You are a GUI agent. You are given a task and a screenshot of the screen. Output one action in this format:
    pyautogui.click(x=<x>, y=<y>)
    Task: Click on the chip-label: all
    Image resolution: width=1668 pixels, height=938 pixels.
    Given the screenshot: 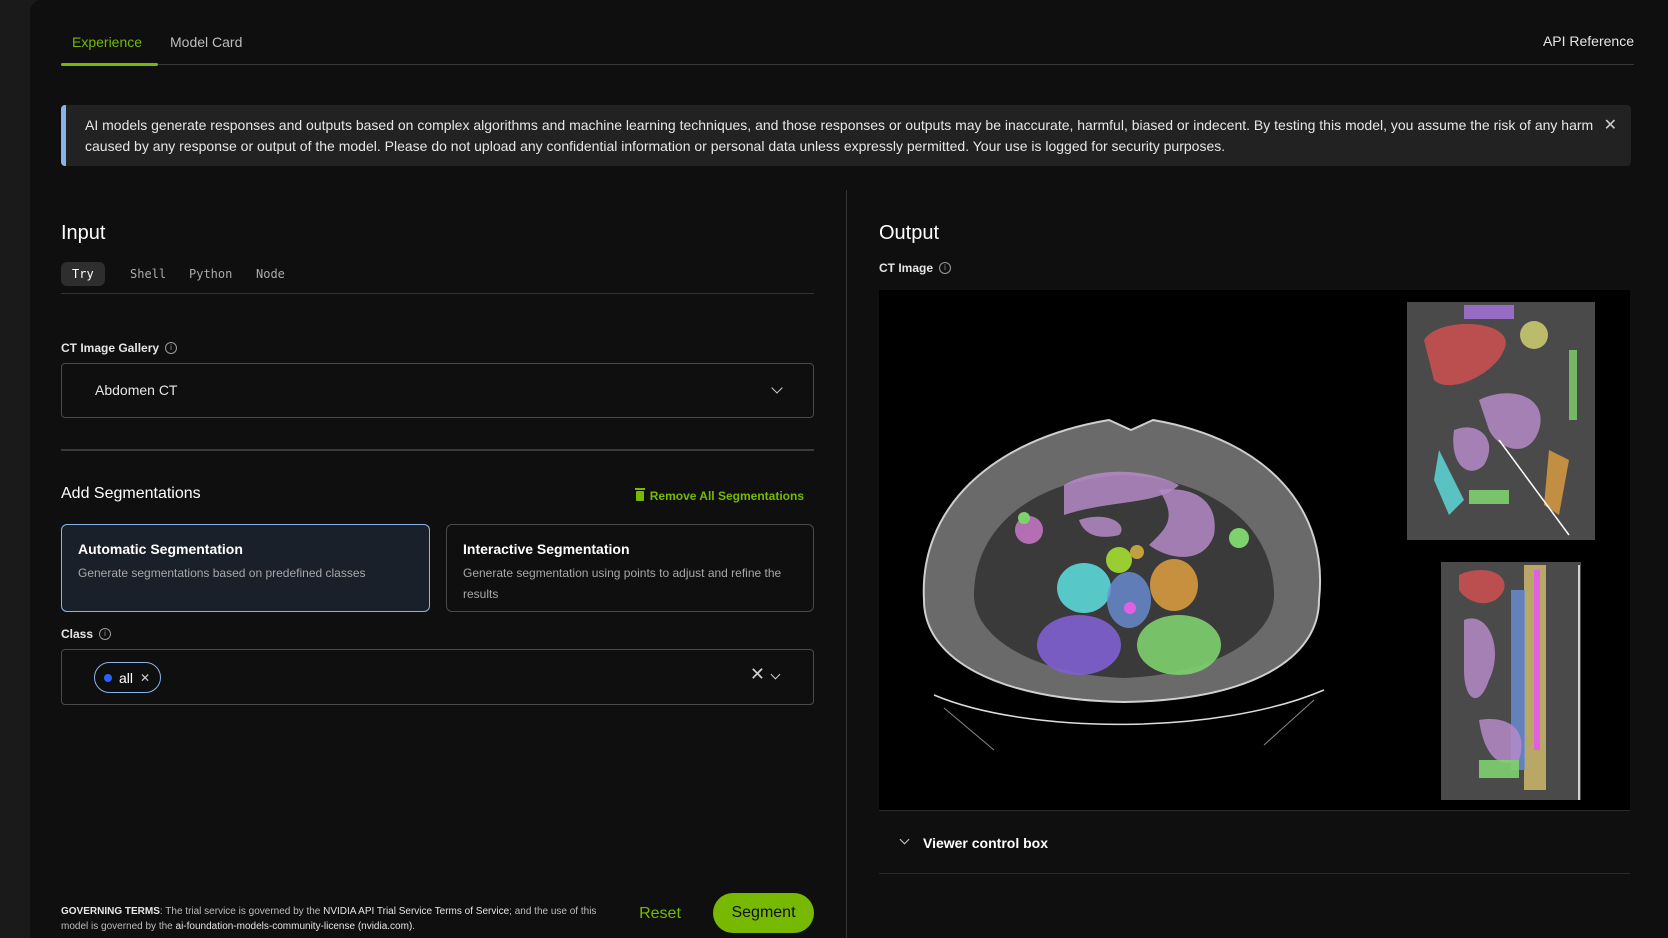 What is the action you would take?
    pyautogui.click(x=126, y=677)
    